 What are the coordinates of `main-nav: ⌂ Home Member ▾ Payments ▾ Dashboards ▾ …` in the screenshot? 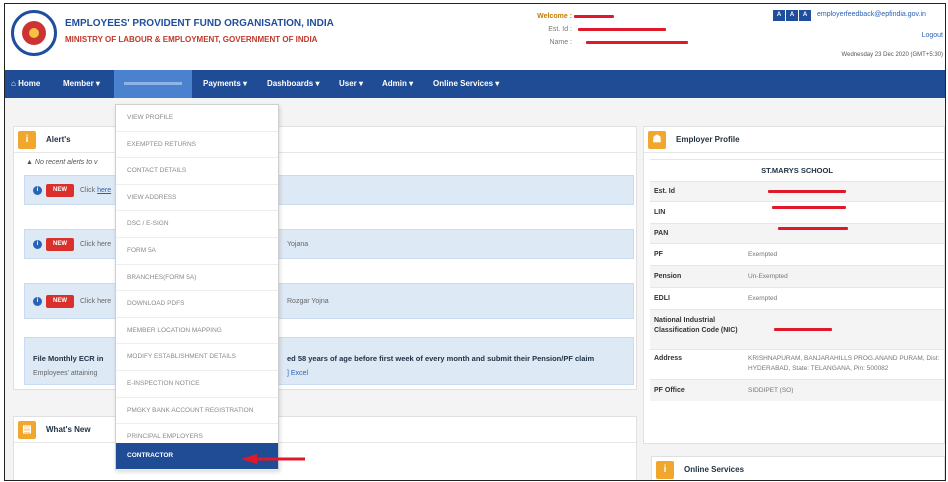 It's located at (475, 84).